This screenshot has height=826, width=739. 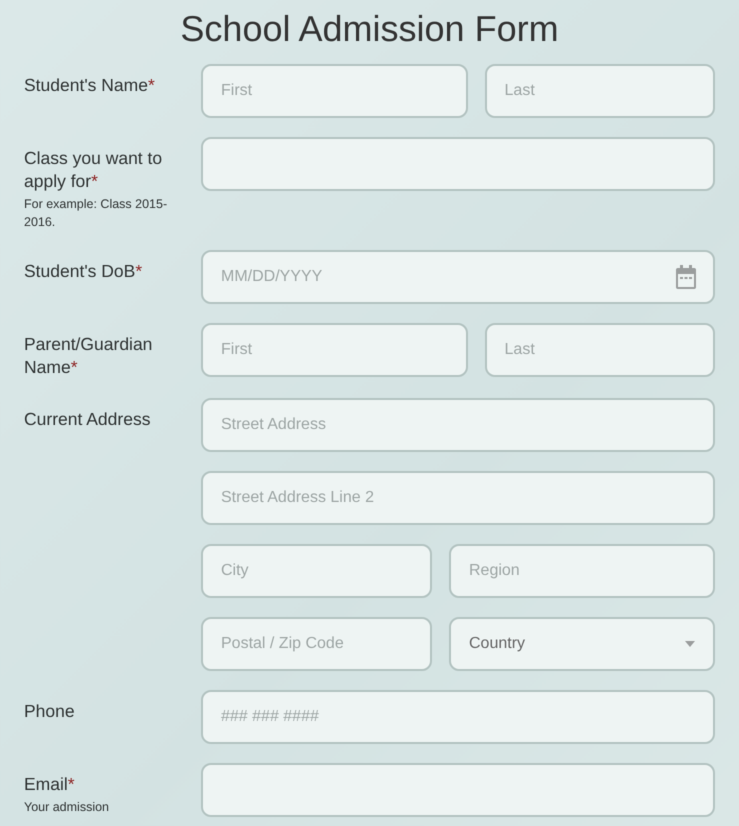 I want to click on calendar-icon, so click(x=686, y=277).